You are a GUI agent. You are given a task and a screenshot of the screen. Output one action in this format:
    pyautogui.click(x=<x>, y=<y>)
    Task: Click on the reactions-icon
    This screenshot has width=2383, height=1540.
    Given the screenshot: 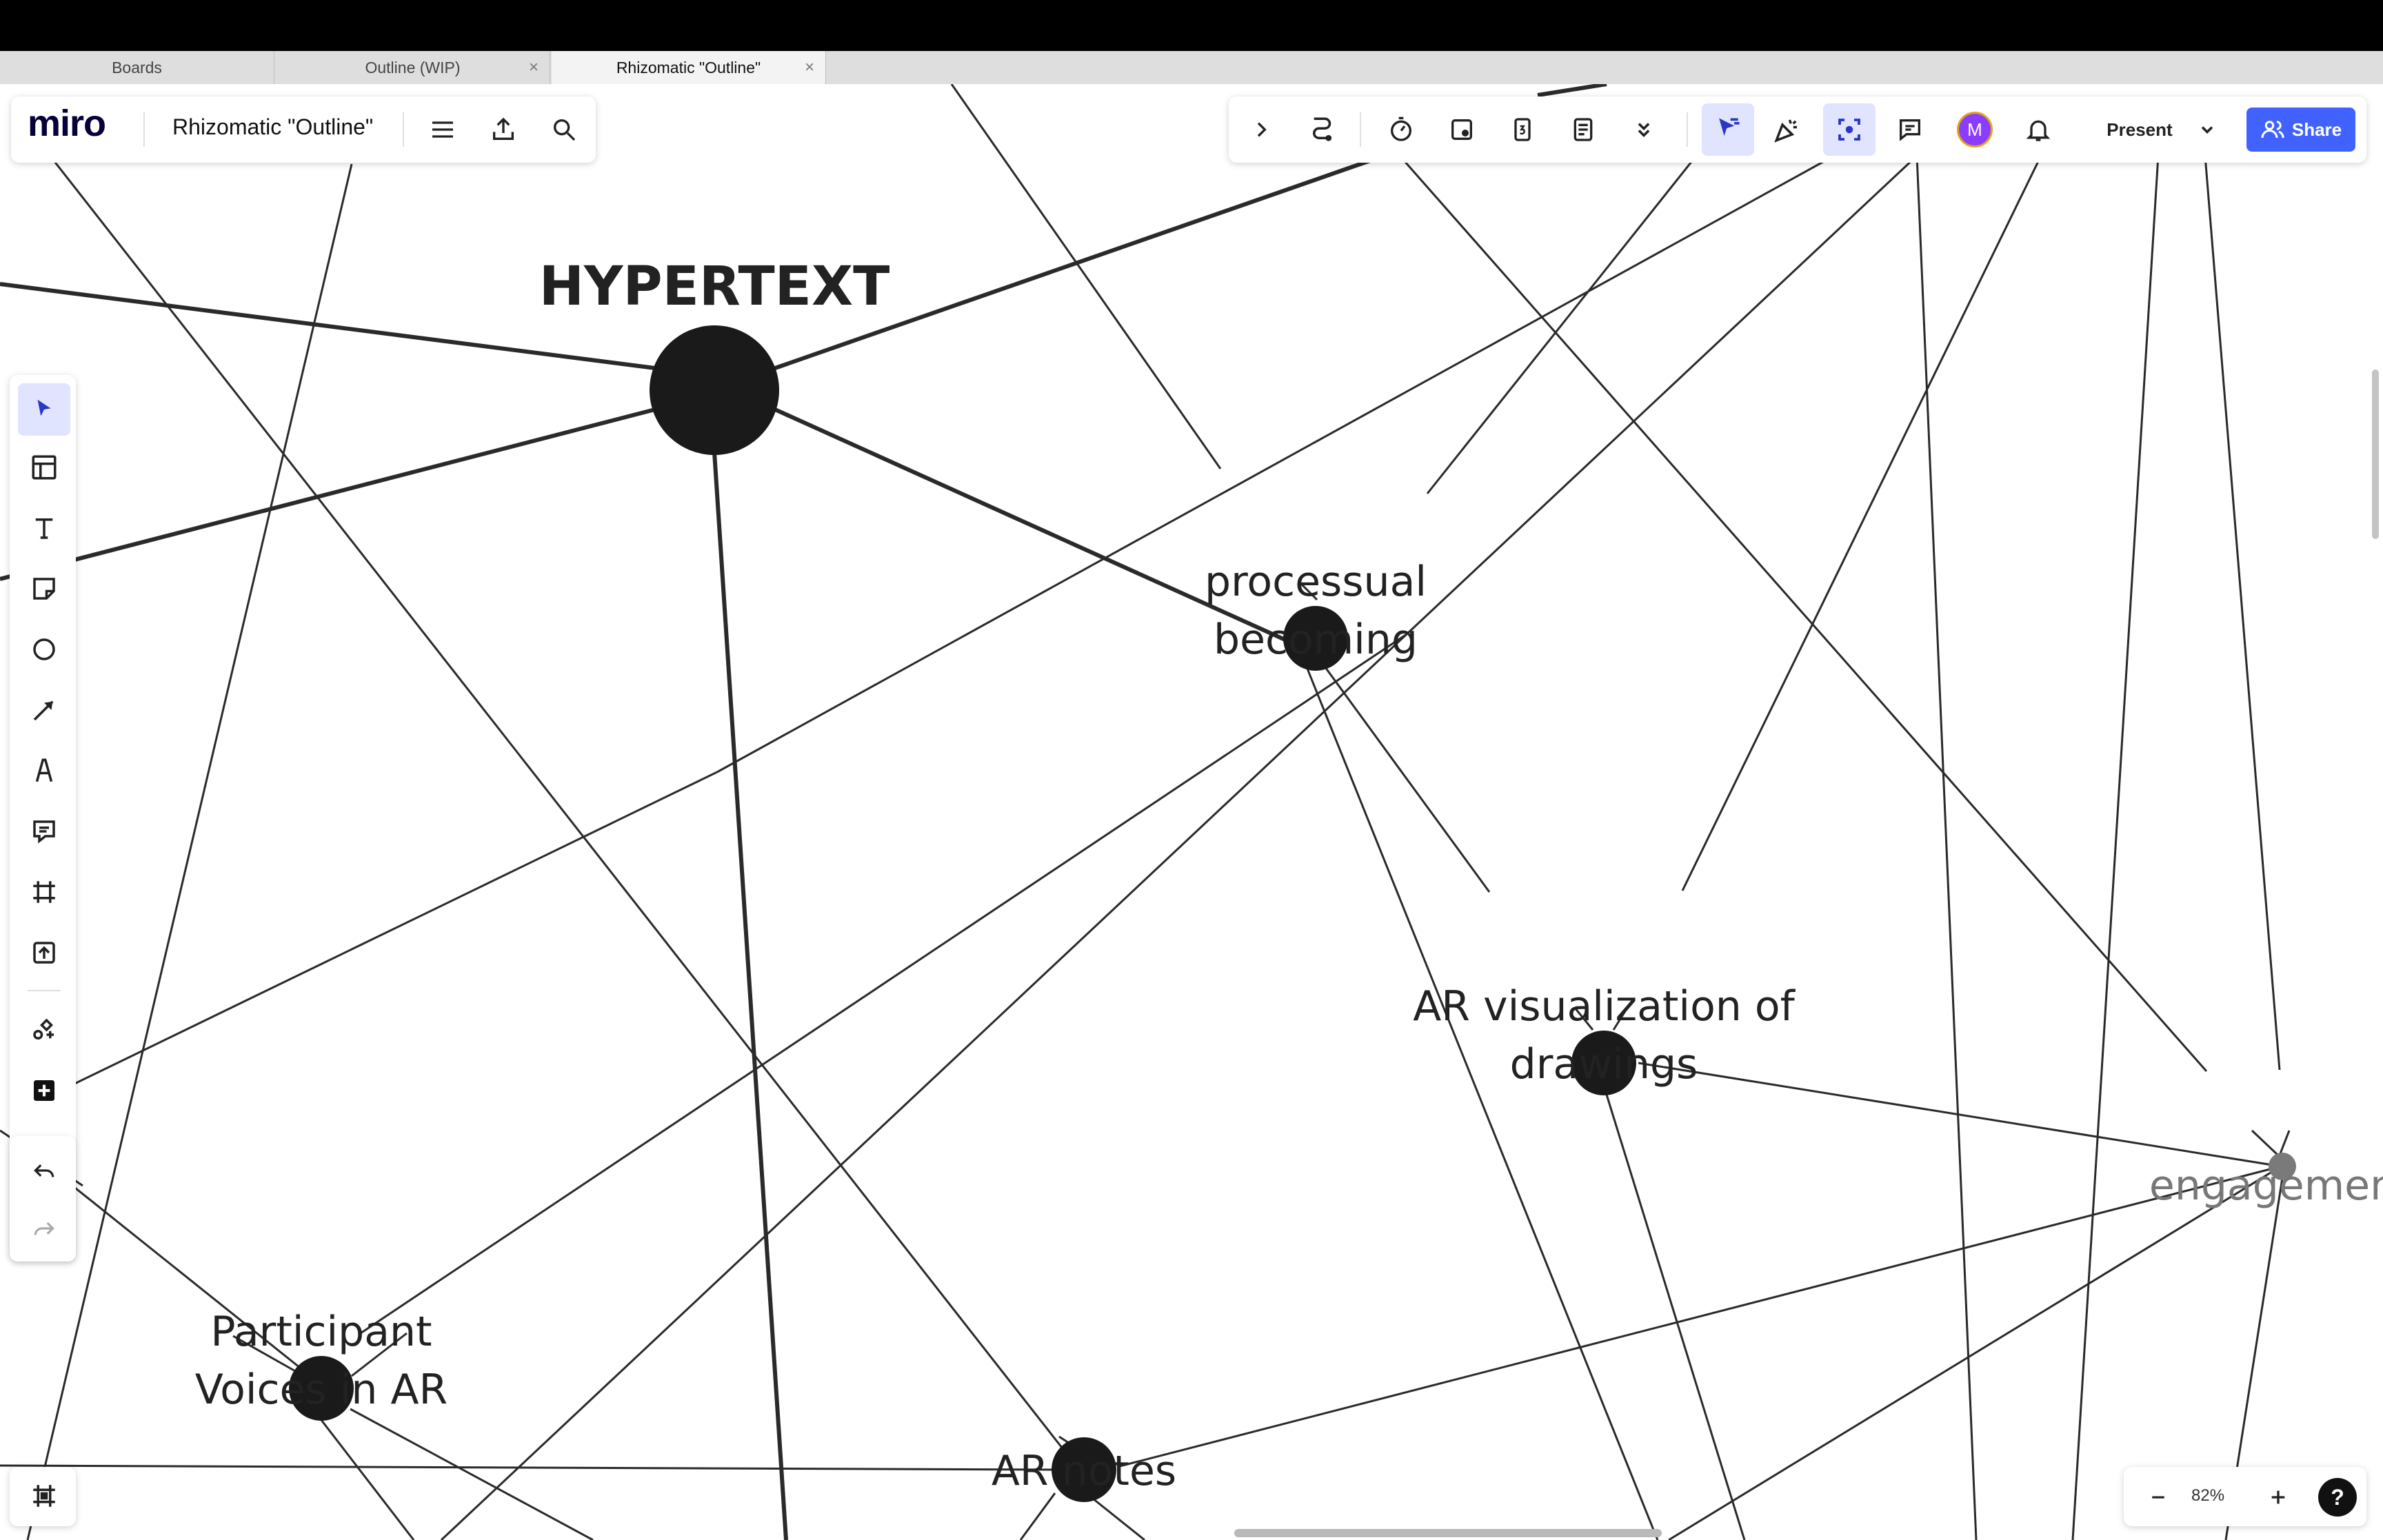 What is the action you would take?
    pyautogui.click(x=1787, y=130)
    